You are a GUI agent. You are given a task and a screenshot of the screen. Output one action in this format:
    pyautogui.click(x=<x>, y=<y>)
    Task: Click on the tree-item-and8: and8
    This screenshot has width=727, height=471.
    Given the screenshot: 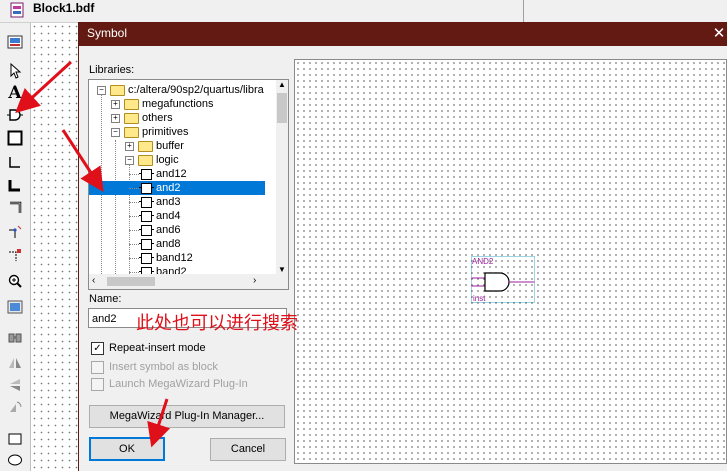 What is the action you would take?
    pyautogui.click(x=182, y=244)
    